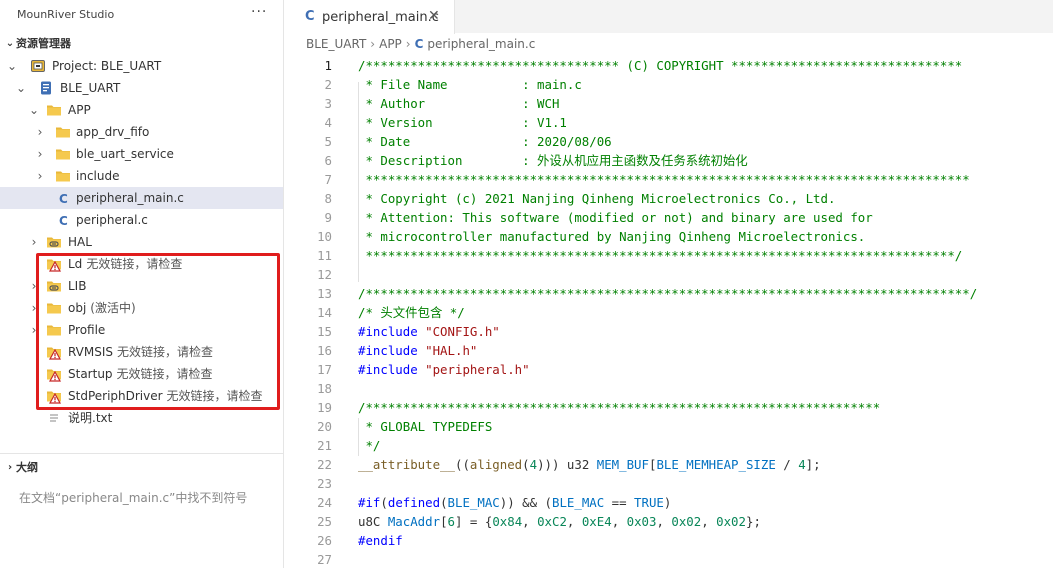 The image size is (1053, 569). Describe the element at coordinates (324, 540) in the screenshot. I see `line-number: 26` at that location.